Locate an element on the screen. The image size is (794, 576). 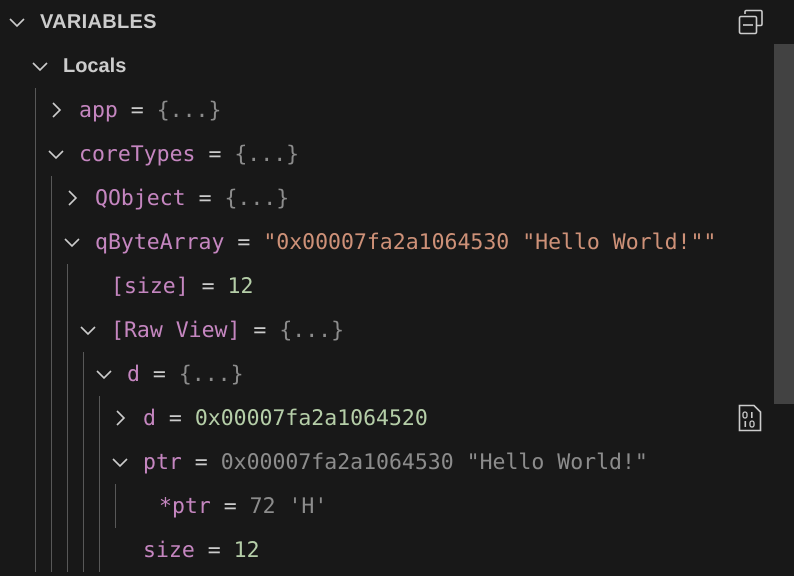
variable-entry: app = {...} is located at coordinates (150, 110).